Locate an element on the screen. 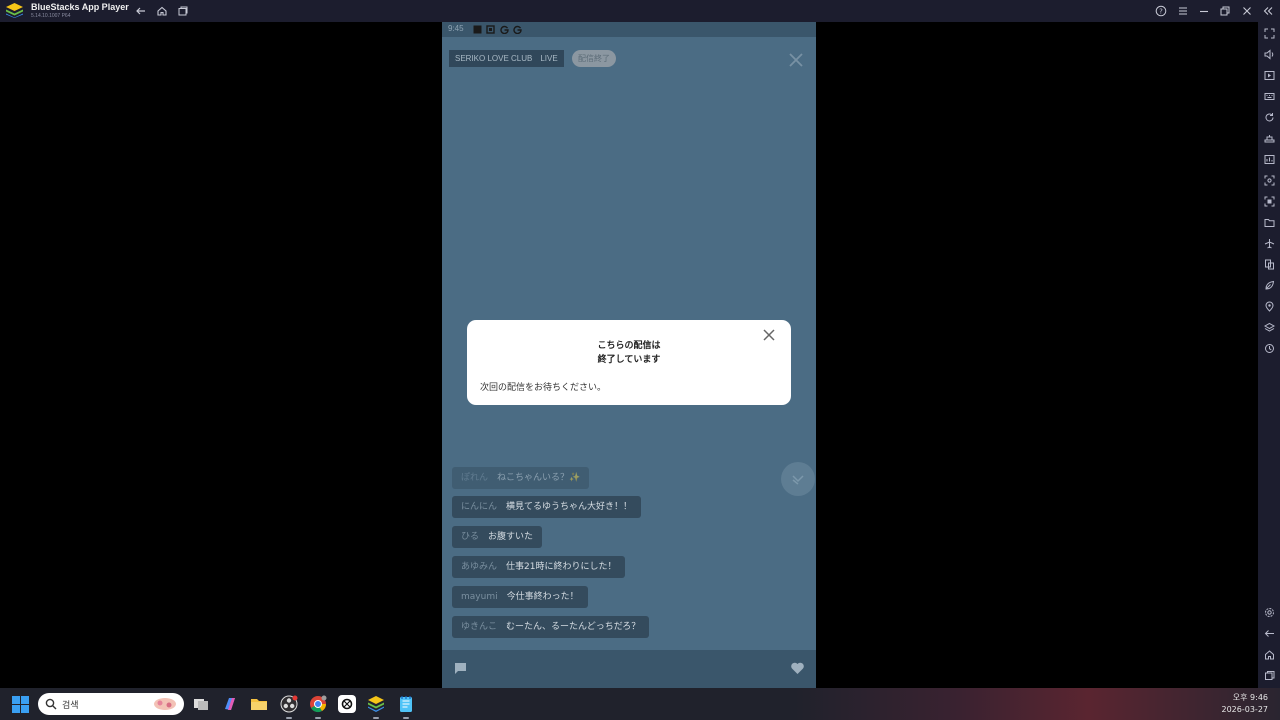  bluestacks-taskbar-icon is located at coordinates (376, 704).